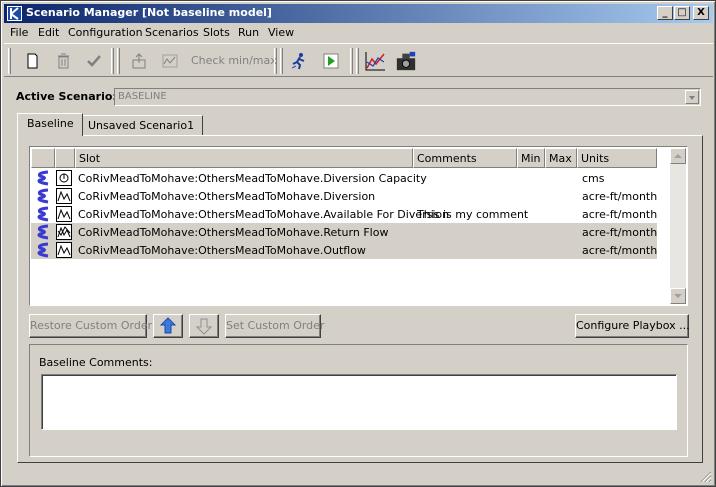 The image size is (716, 487). I want to click on menu-view: View, so click(281, 32).